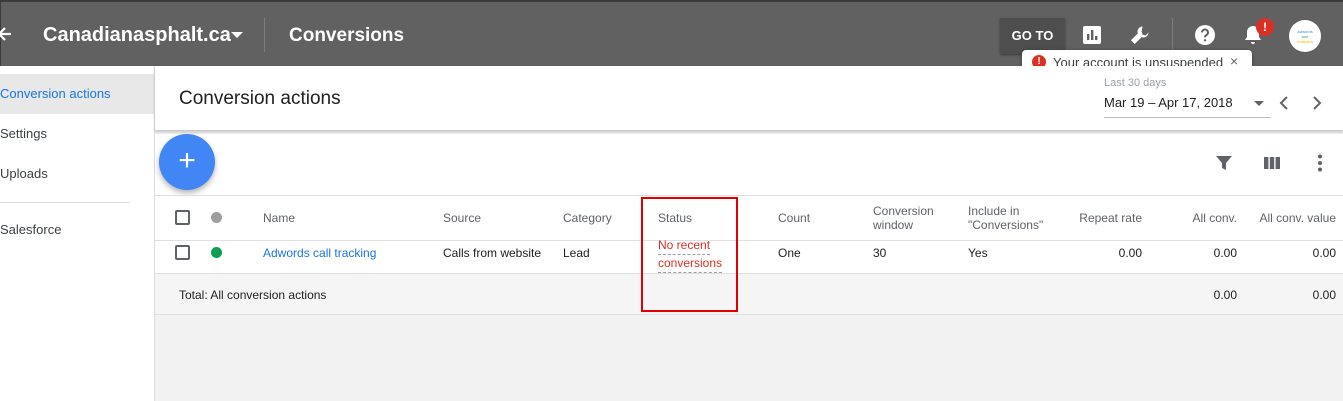 This screenshot has height=401, width=1343. I want to click on column-header-line: Conversion, so click(903, 211).